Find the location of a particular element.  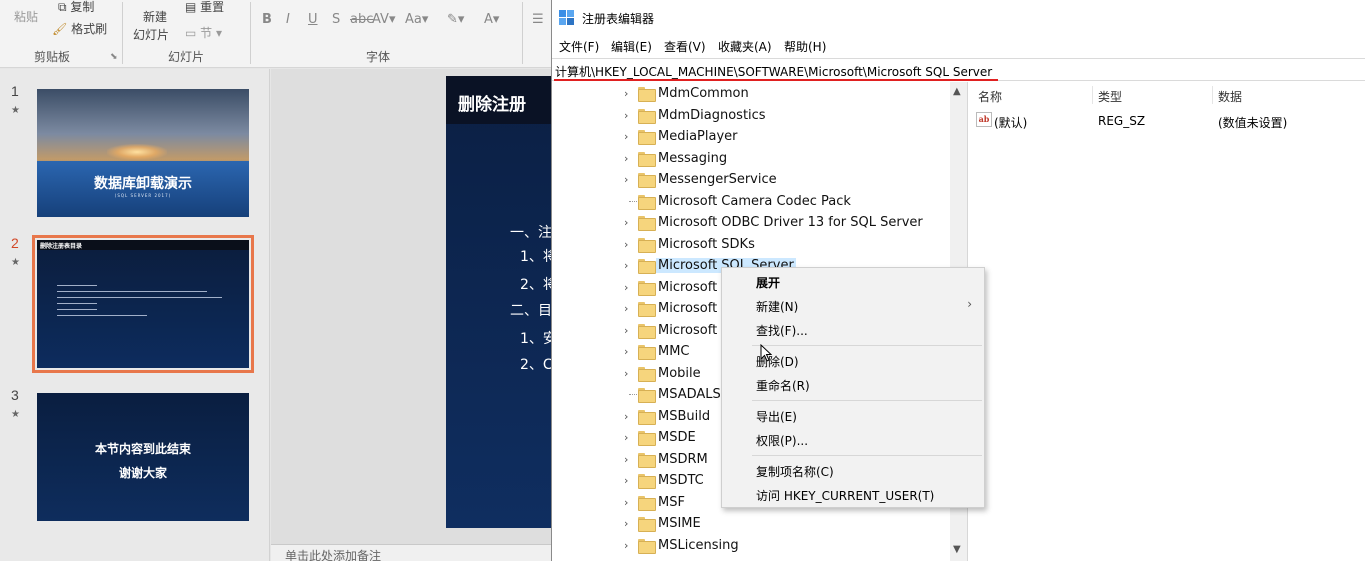

copy-button: ⧉ 复制 is located at coordinates (76, 7).